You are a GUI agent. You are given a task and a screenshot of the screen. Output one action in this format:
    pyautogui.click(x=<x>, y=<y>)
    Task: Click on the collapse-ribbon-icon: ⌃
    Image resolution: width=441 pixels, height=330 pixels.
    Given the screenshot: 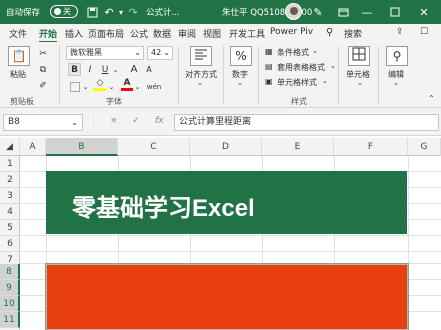 What is the action you would take?
    pyautogui.click(x=431, y=98)
    